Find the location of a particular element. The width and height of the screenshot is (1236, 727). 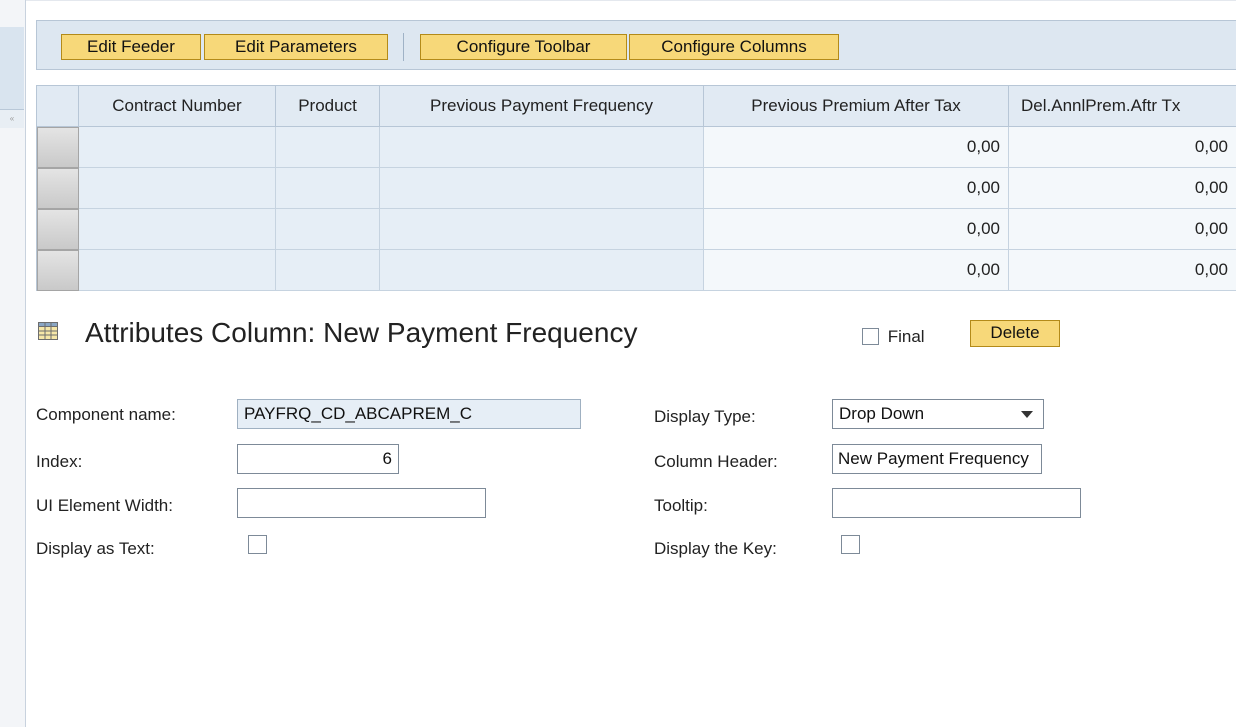

toolbar-separator is located at coordinates (403, 47).